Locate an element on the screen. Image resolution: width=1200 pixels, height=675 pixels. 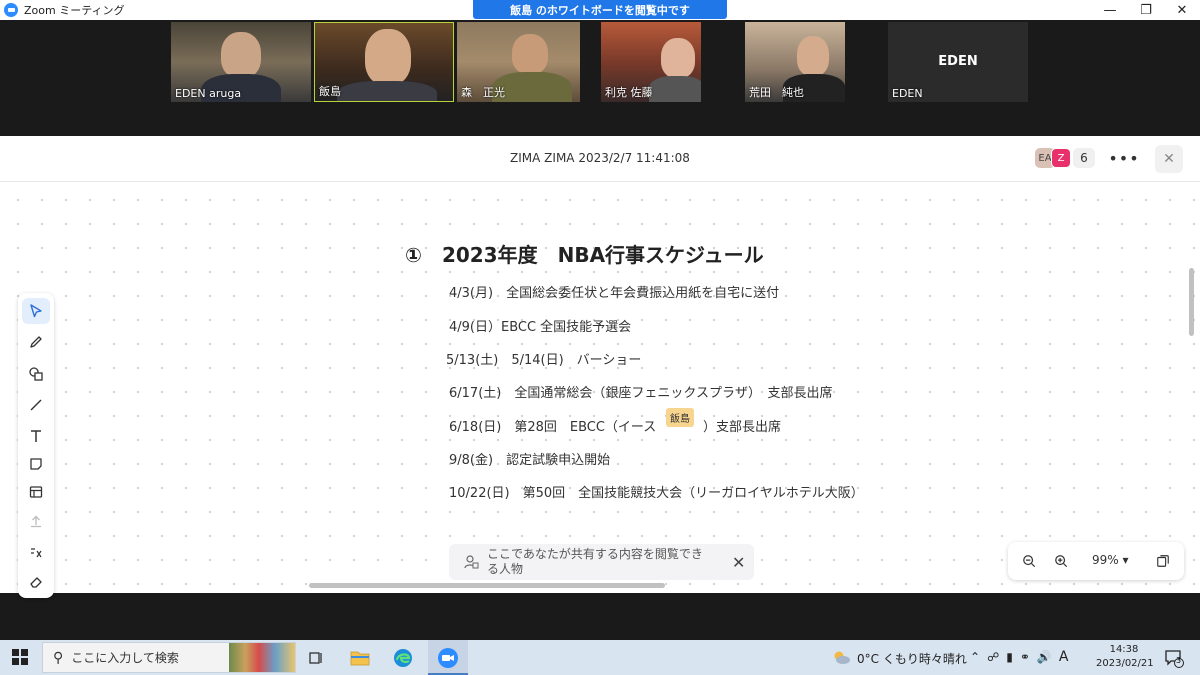
collaborator-avatars: EA Z 6 is located at coordinates (1065, 158).